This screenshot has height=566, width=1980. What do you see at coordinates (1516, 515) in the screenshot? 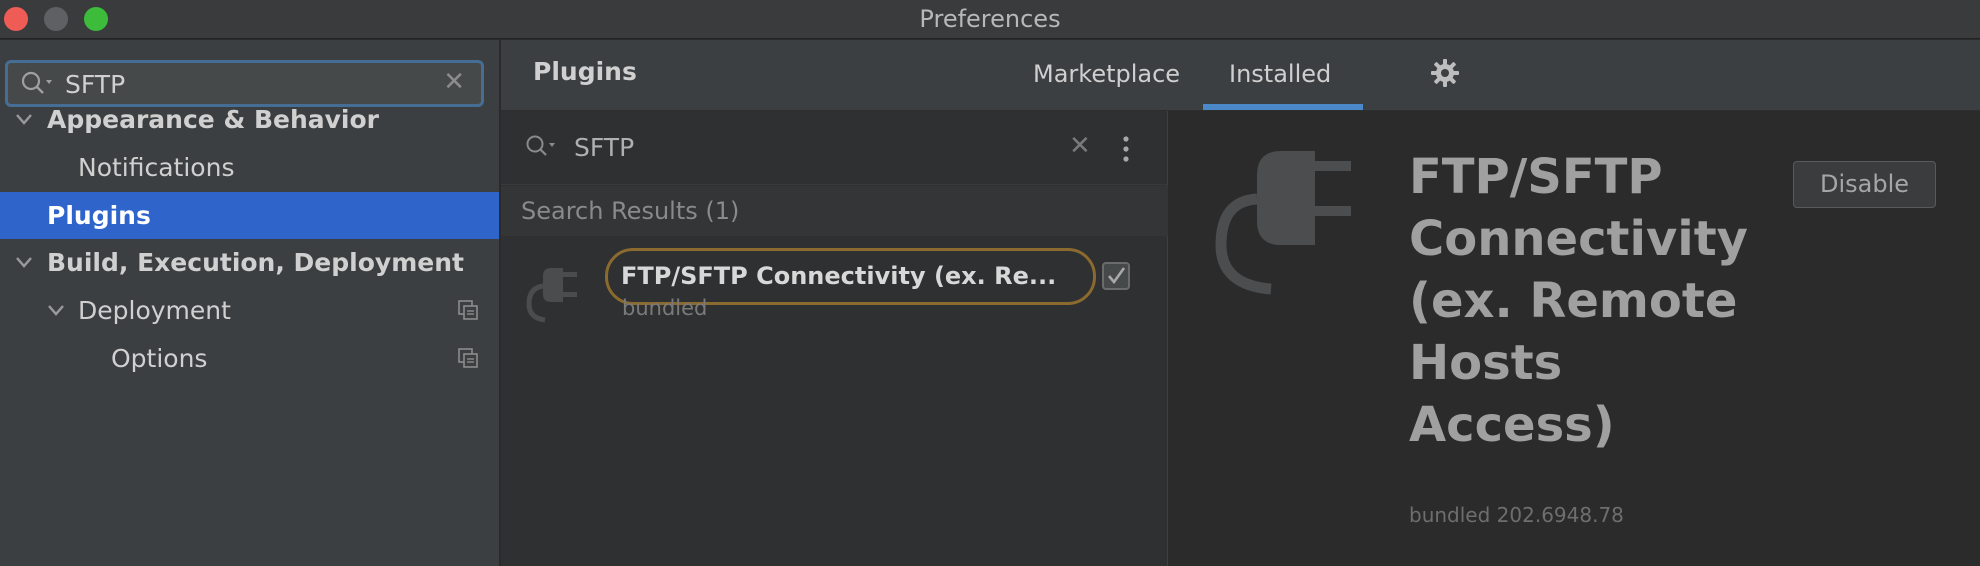
I see `plugin-version: bundled 202.6948.78` at bounding box center [1516, 515].